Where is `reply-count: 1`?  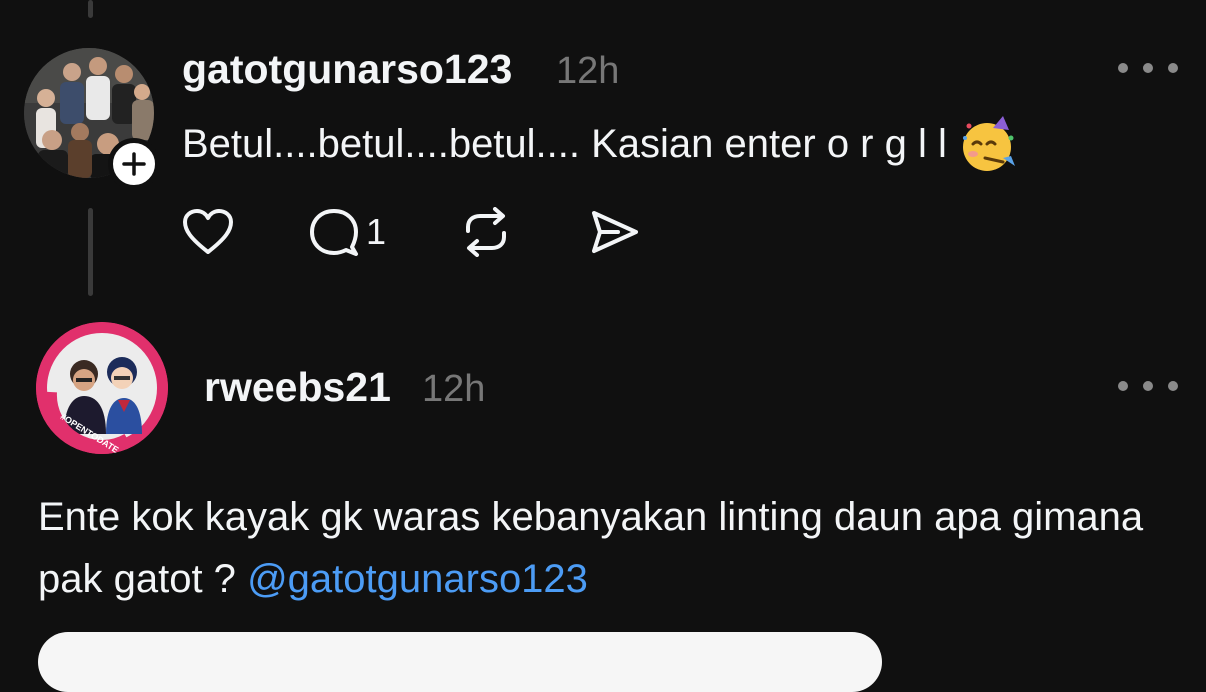
reply-count: 1 is located at coordinates (376, 231).